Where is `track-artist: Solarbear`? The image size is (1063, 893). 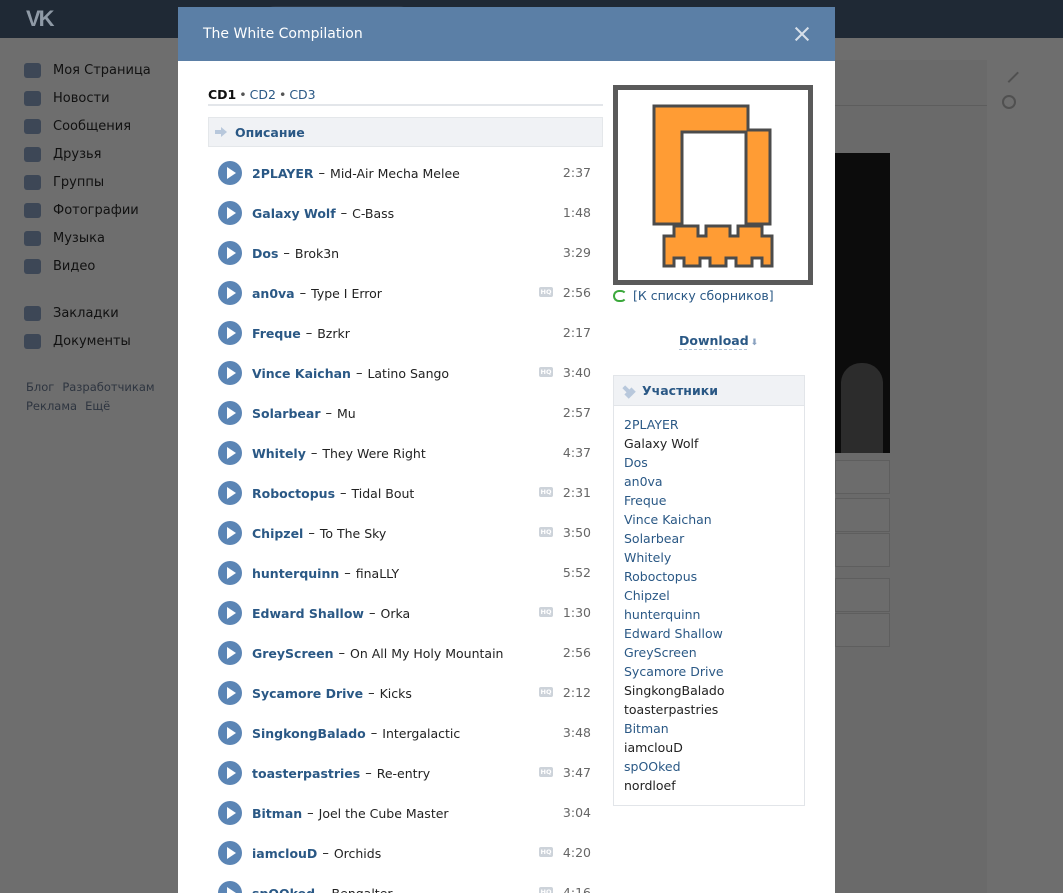
track-artist: Solarbear is located at coordinates (286, 413).